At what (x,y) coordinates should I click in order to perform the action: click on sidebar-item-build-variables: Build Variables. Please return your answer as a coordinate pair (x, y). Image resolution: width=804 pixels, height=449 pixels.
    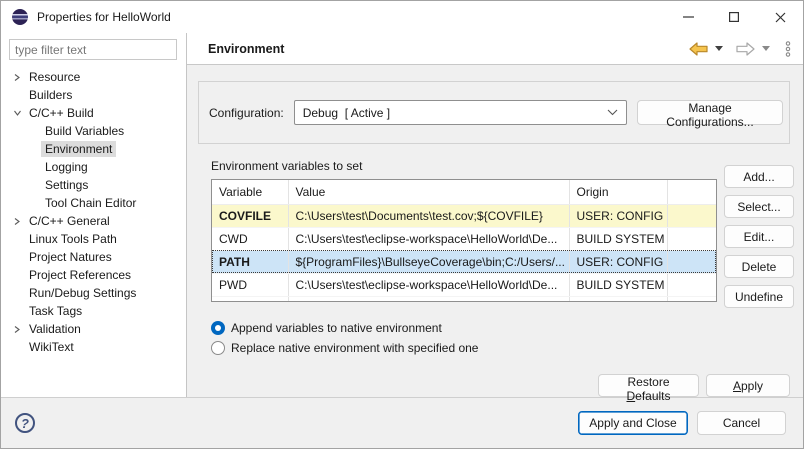
    Looking at the image, I should click on (93, 131).